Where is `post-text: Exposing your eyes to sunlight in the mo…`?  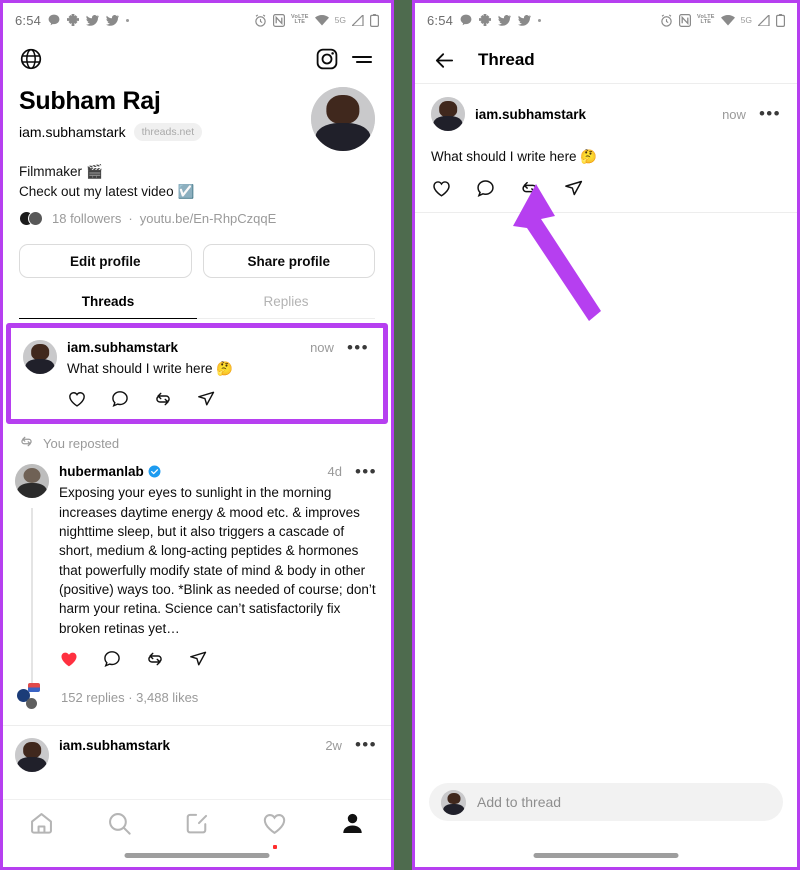
post-text: Exposing your eyes to sunlight in the mo… is located at coordinates (217, 560).